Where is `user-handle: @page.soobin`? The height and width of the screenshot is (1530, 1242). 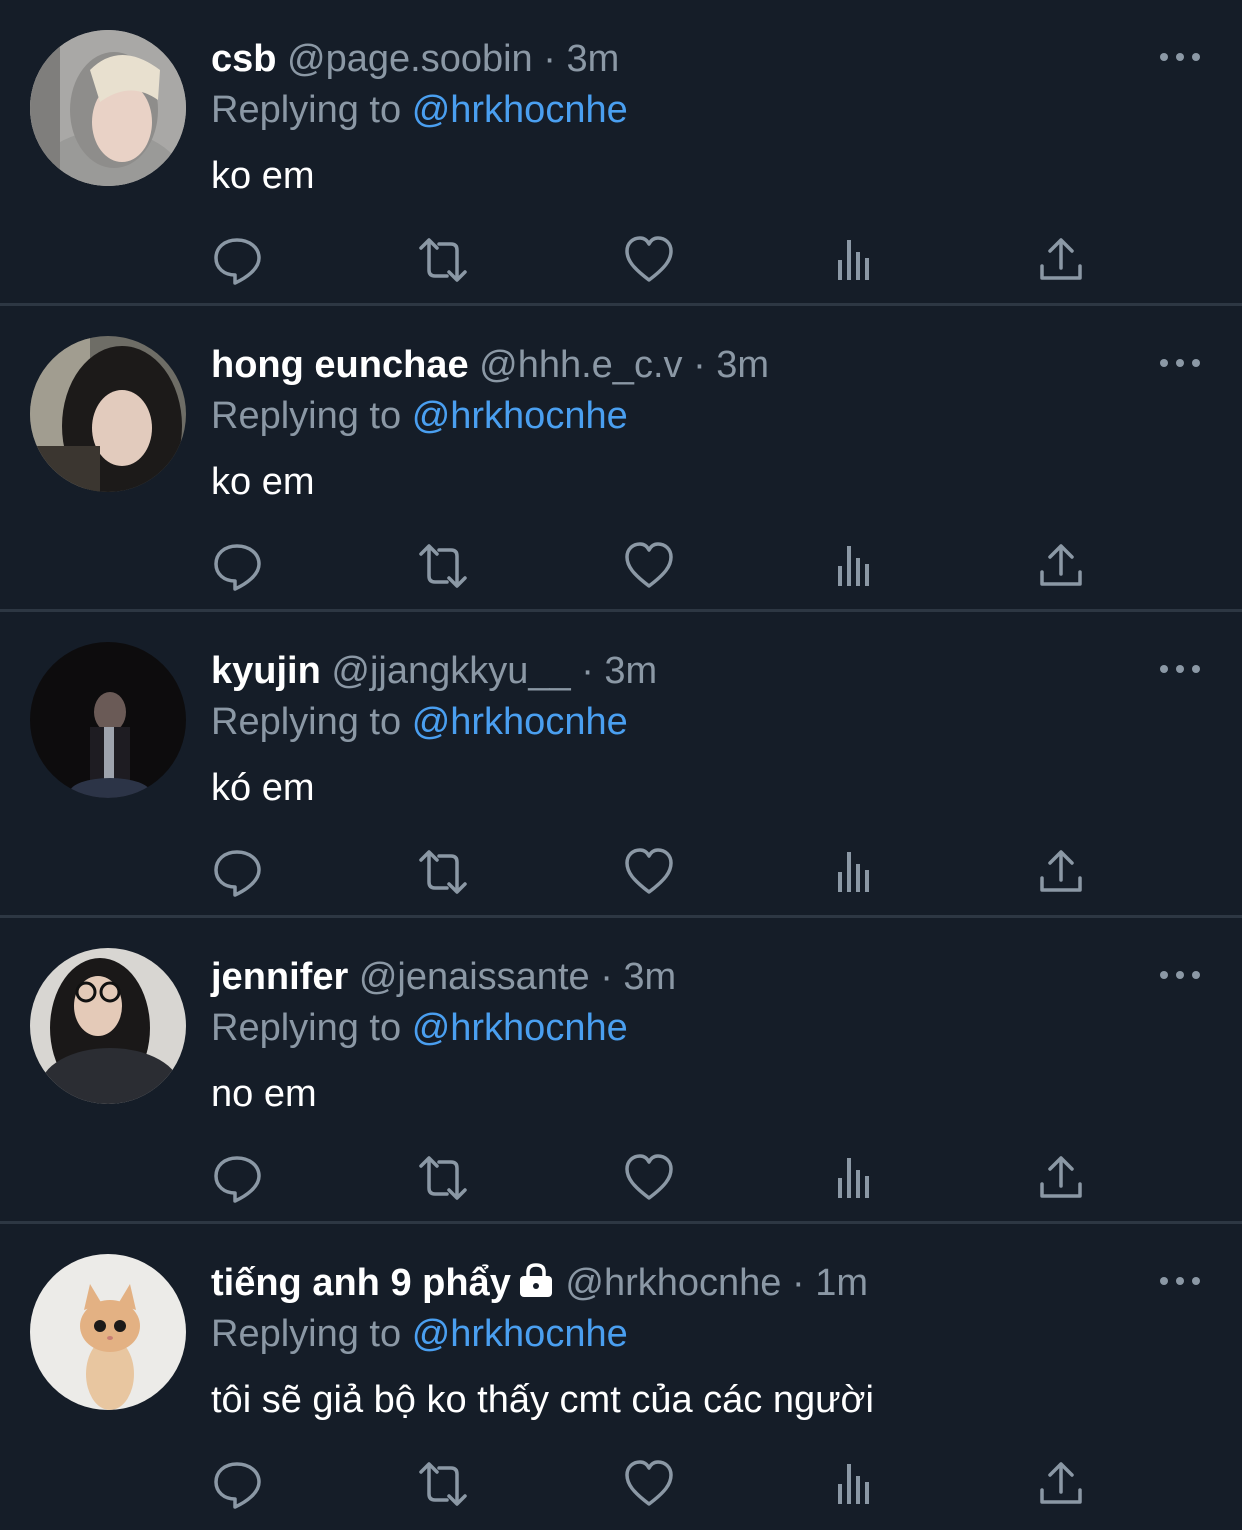
user-handle: @page.soobin is located at coordinates (410, 59).